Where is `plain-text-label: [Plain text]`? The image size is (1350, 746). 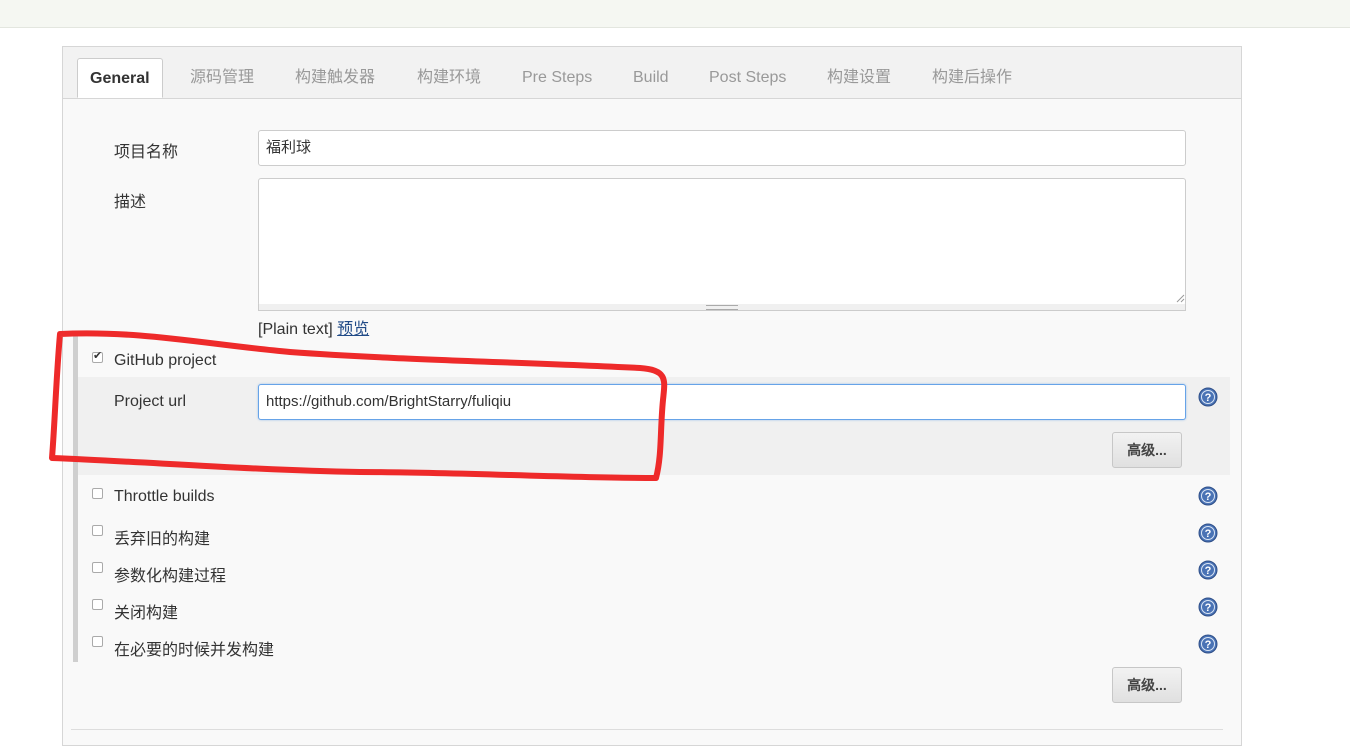
plain-text-label: [Plain text] is located at coordinates (295, 329).